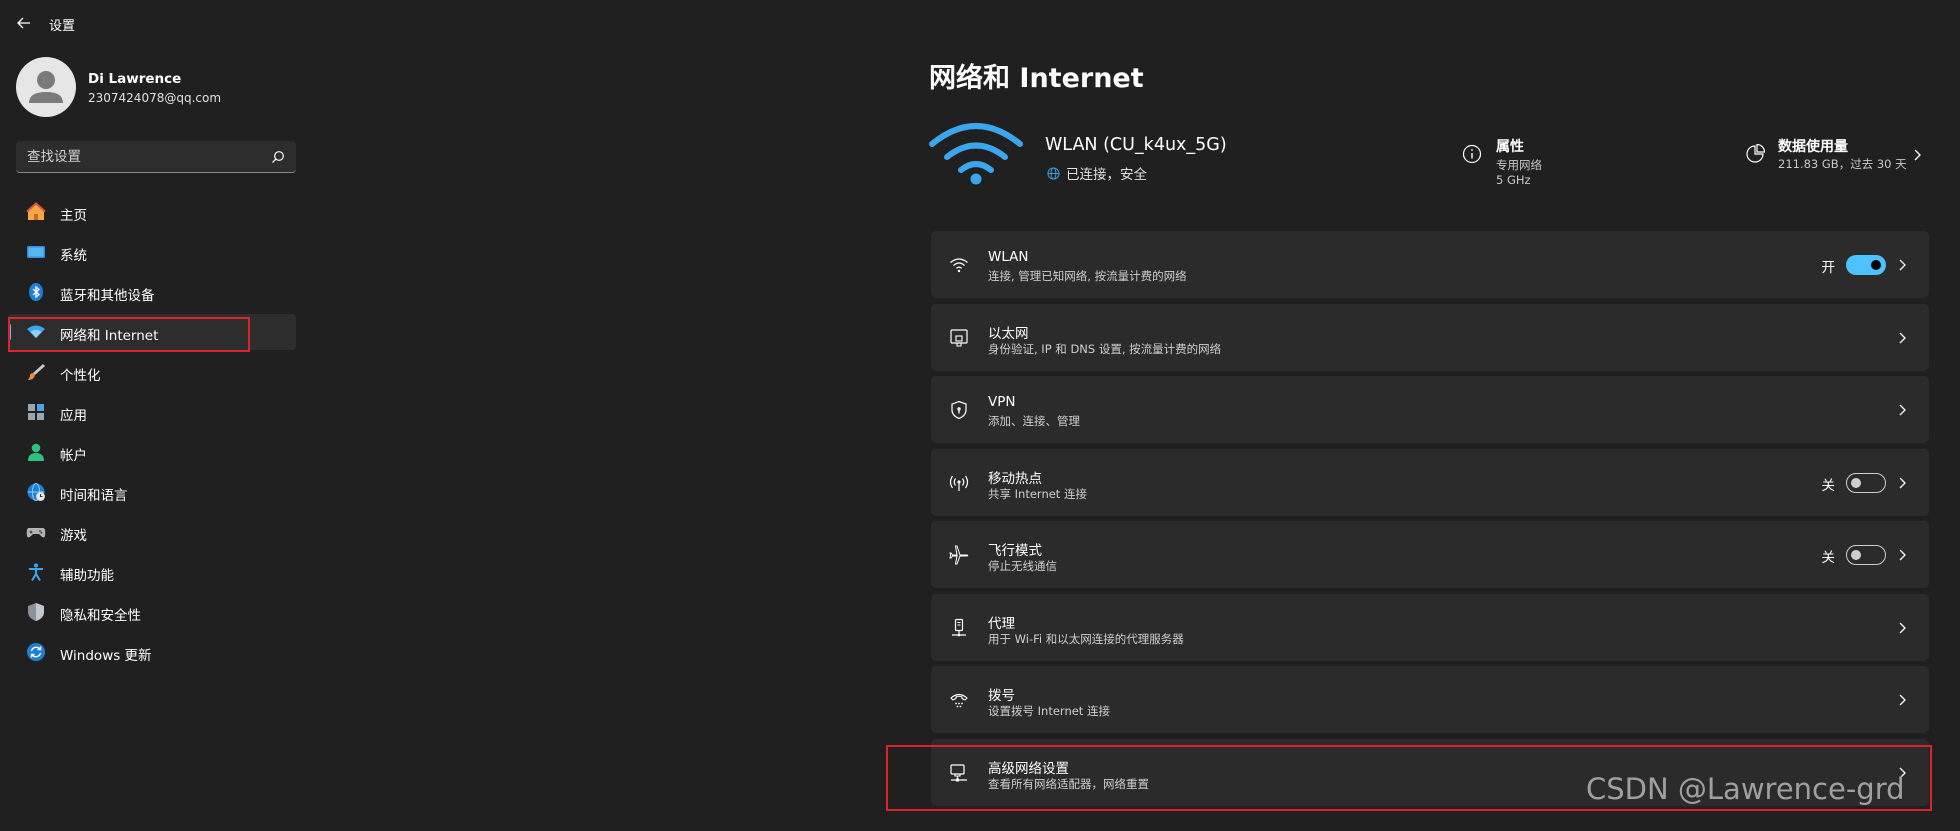 This screenshot has height=831, width=1960. I want to click on card-title: 以太网, so click(1008, 333).